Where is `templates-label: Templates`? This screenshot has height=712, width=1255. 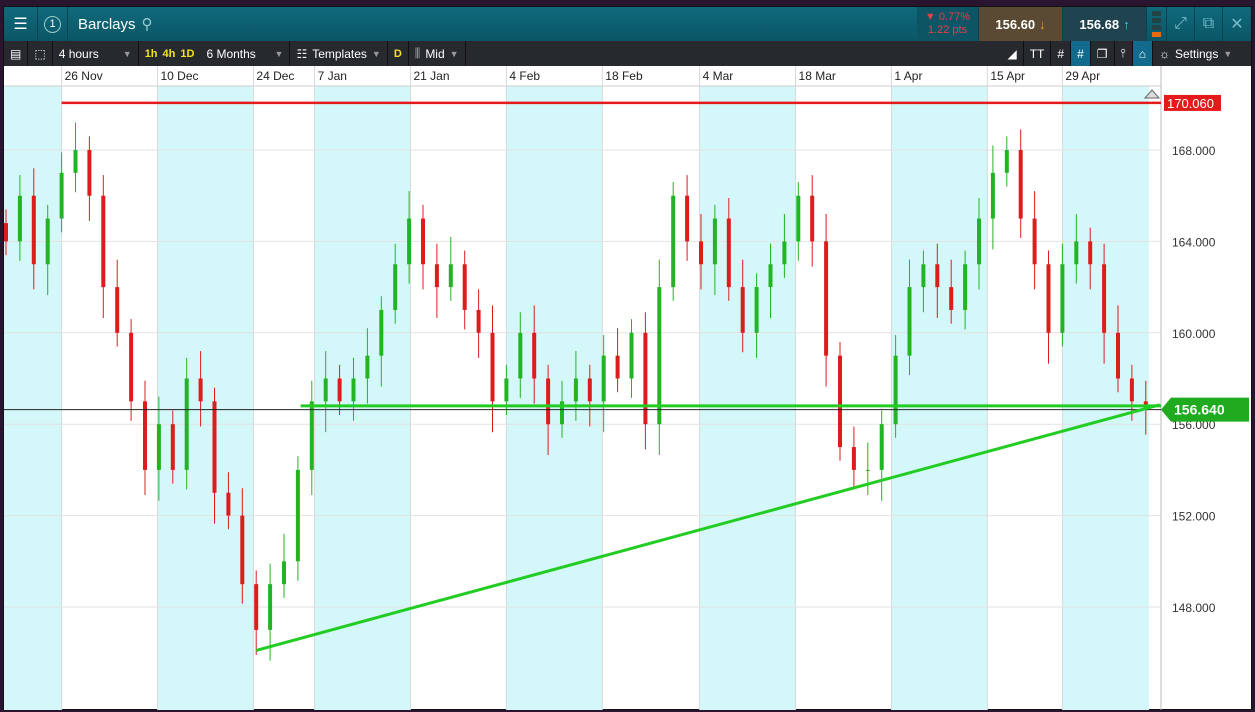 templates-label: Templates is located at coordinates (339, 53).